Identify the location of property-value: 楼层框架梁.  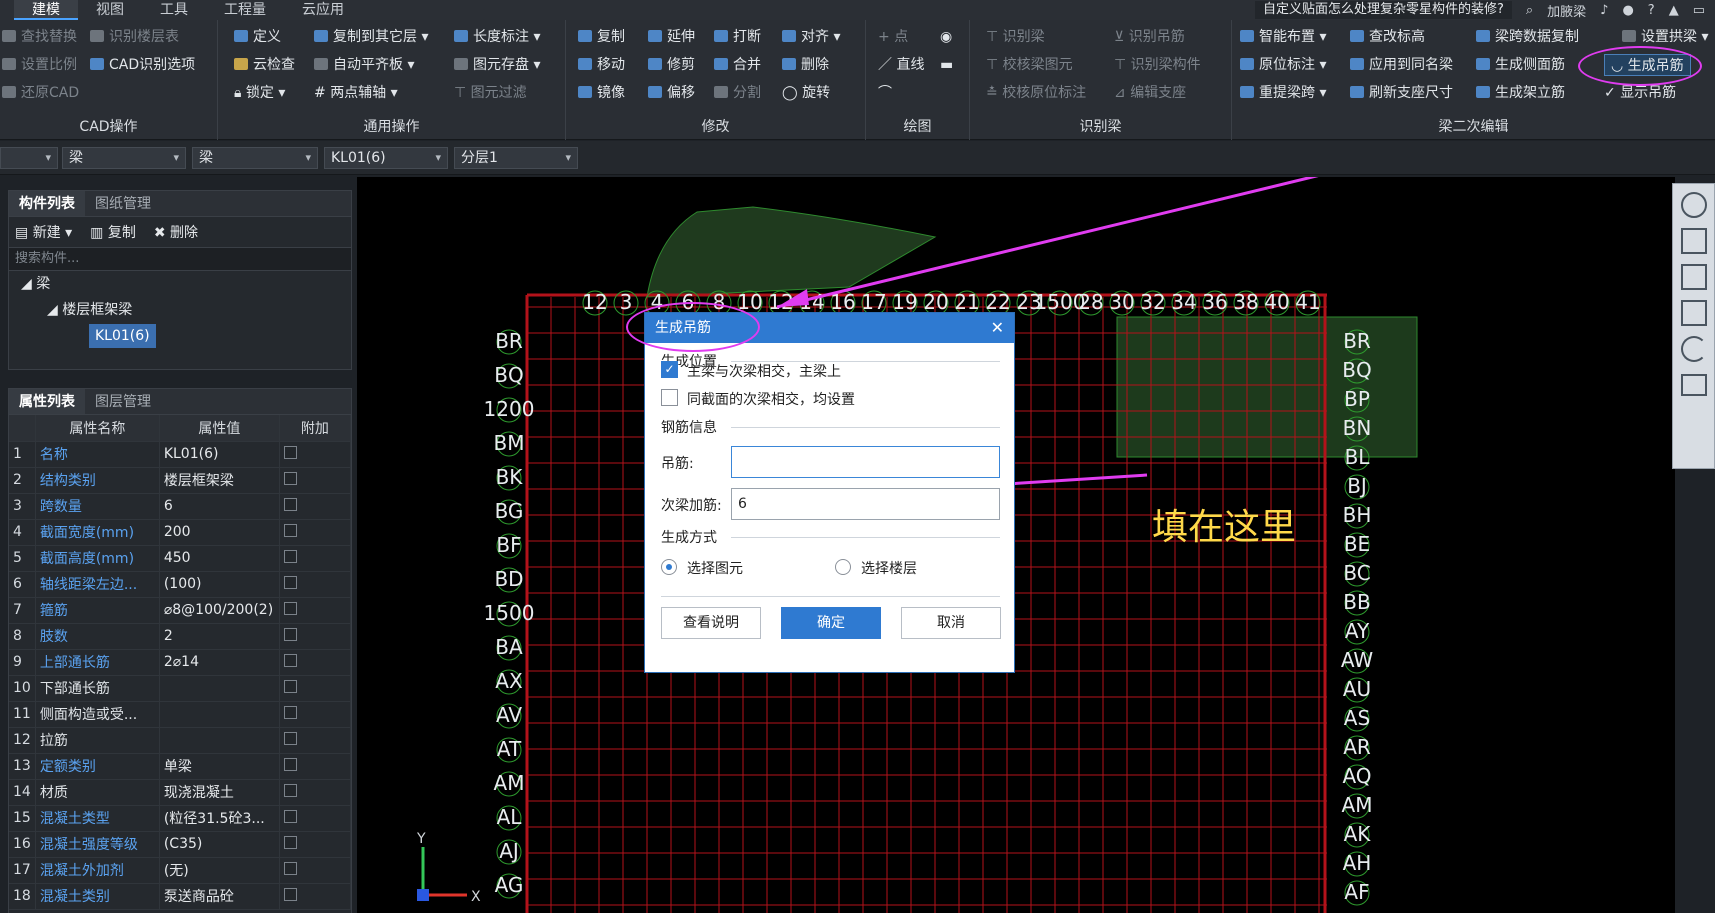
(219, 480).